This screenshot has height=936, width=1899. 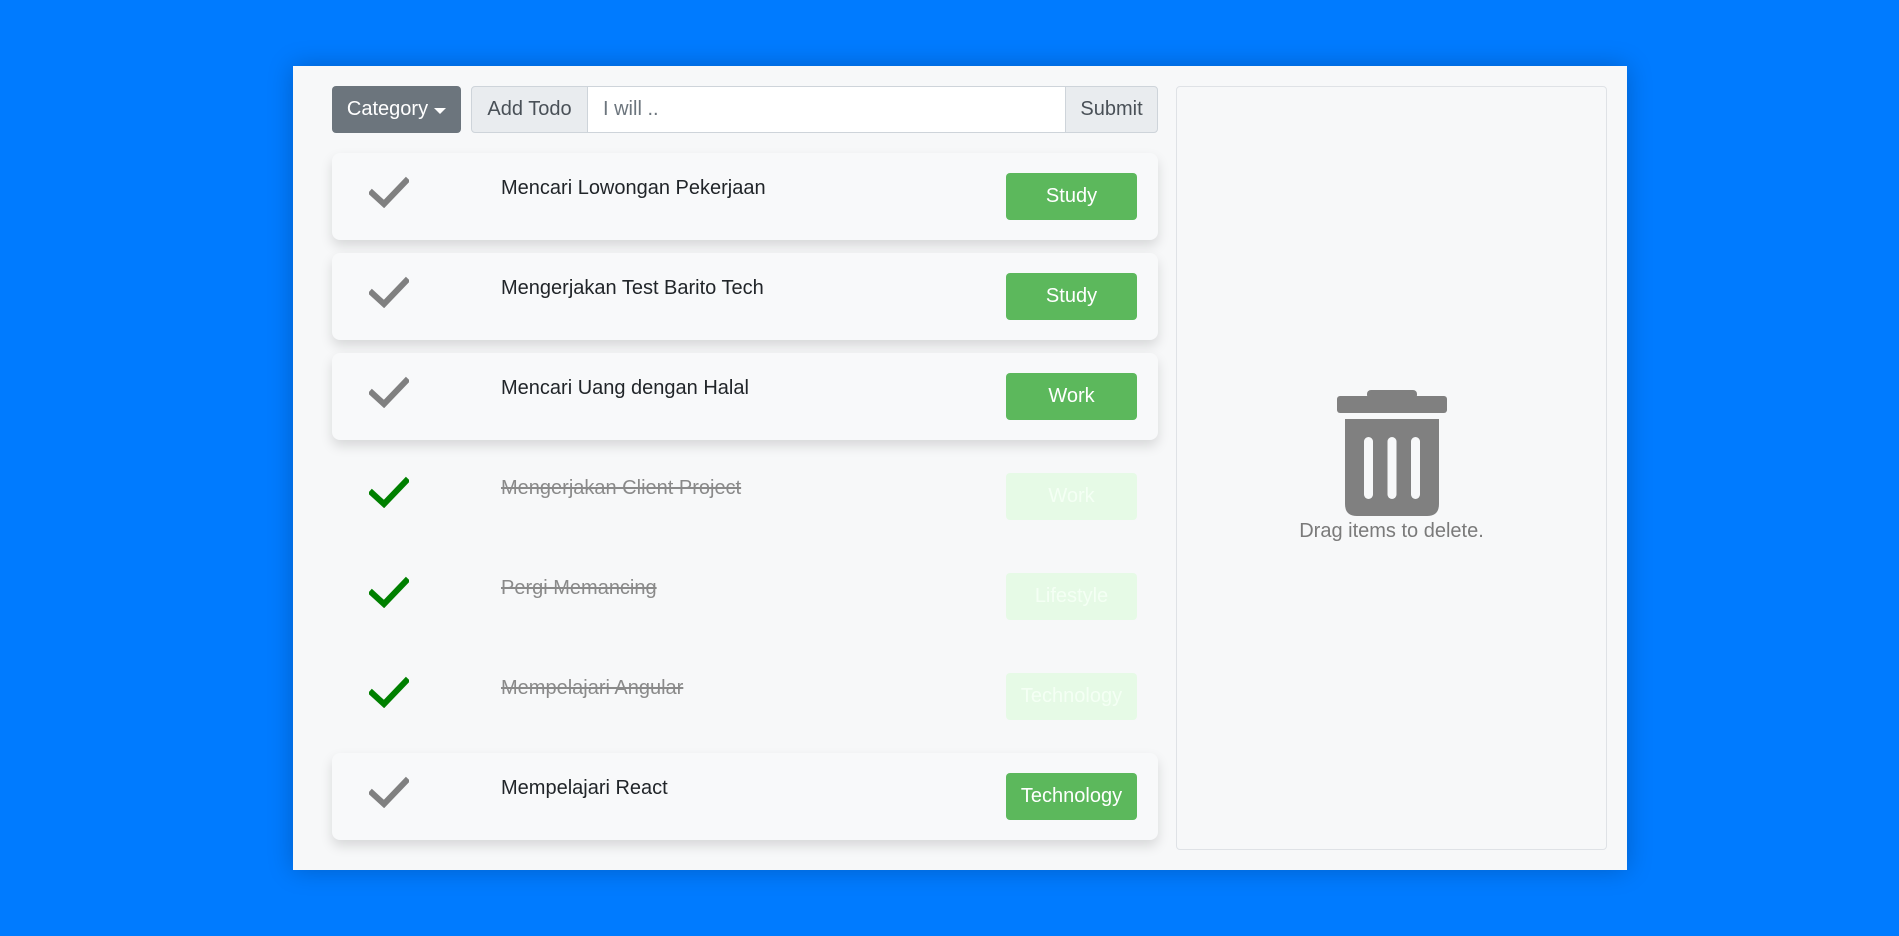 I want to click on category-dropdown-button: Category, so click(x=396, y=109).